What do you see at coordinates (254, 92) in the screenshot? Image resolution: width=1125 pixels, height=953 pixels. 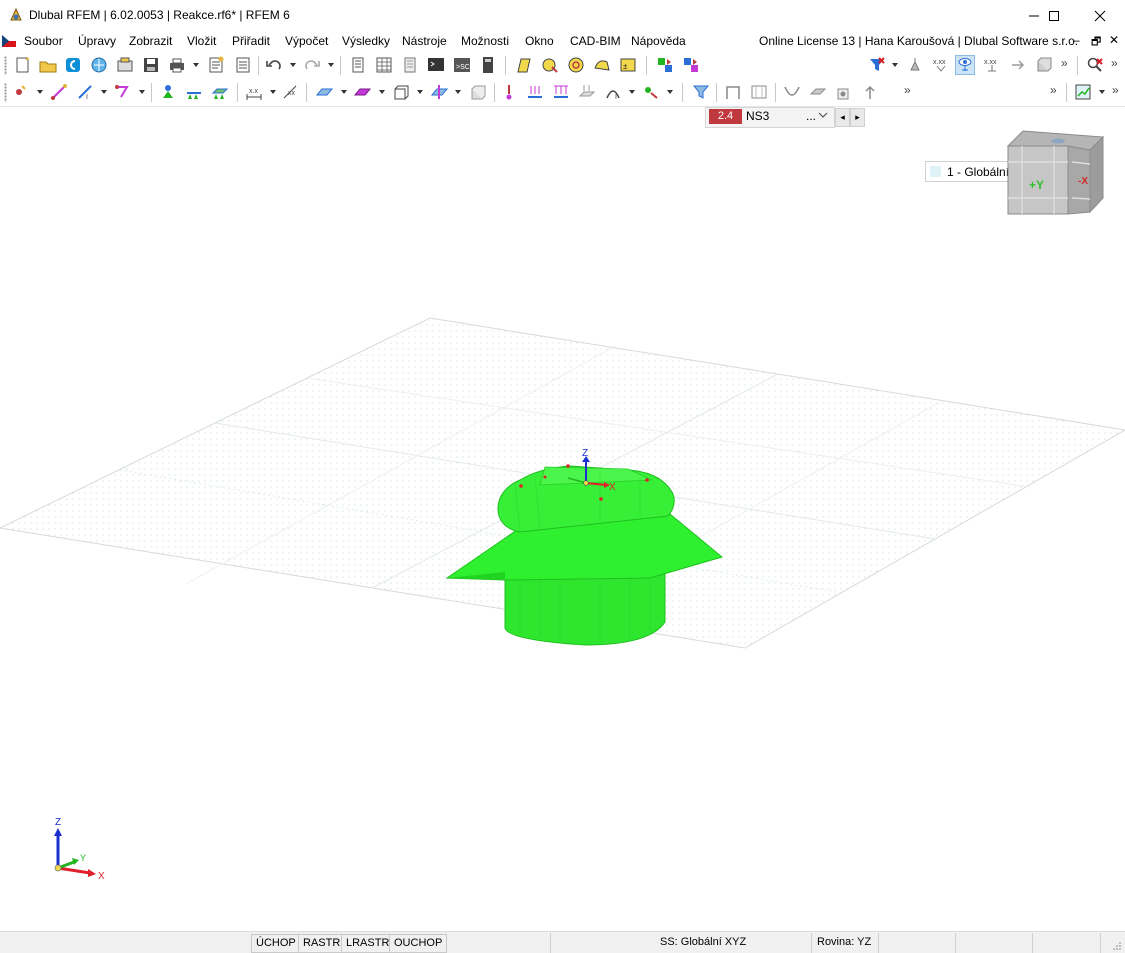 I see `dimension-icon: x.x` at bounding box center [254, 92].